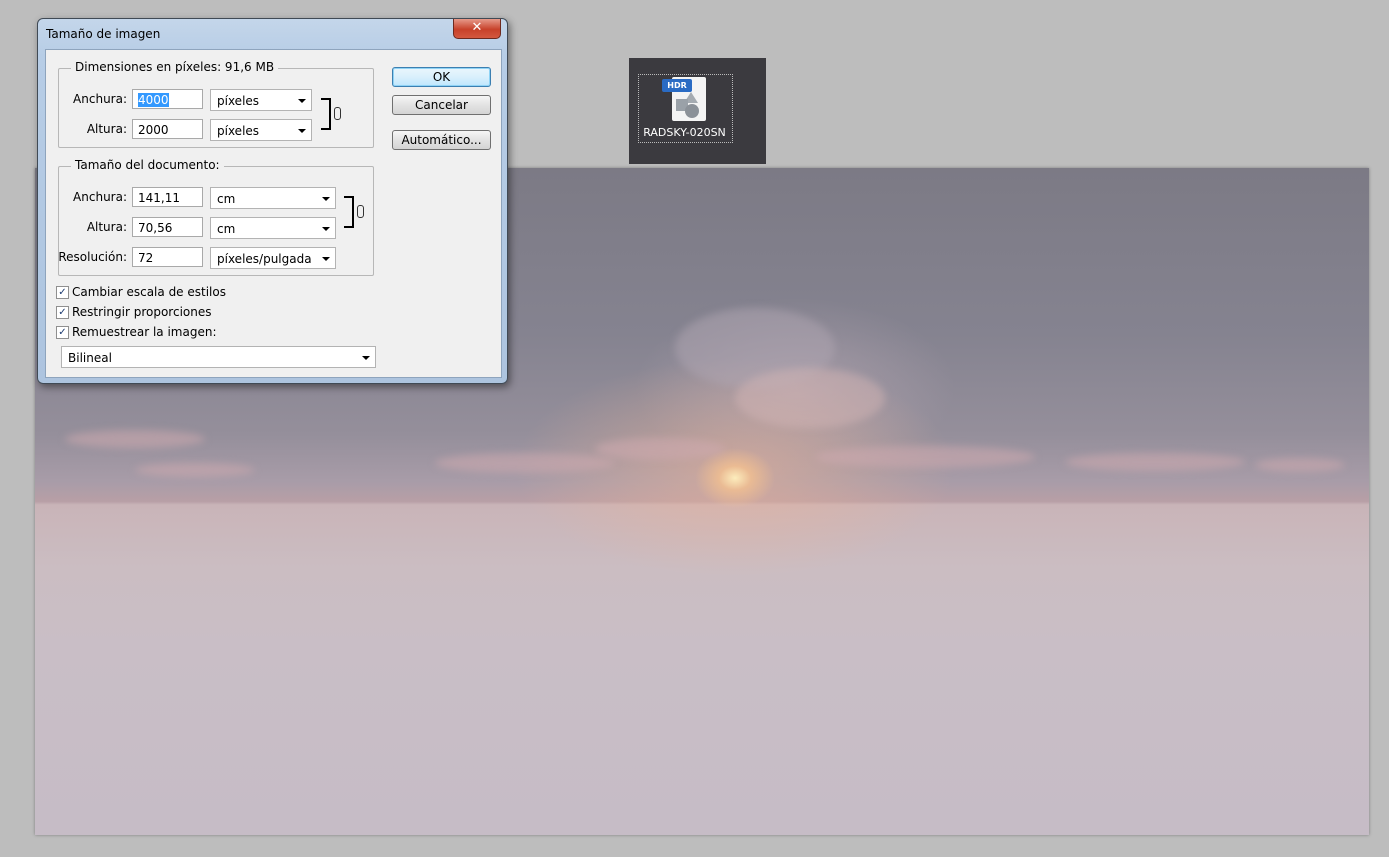  I want to click on file-tile: HDR RADSKY-020SN, so click(697, 111).